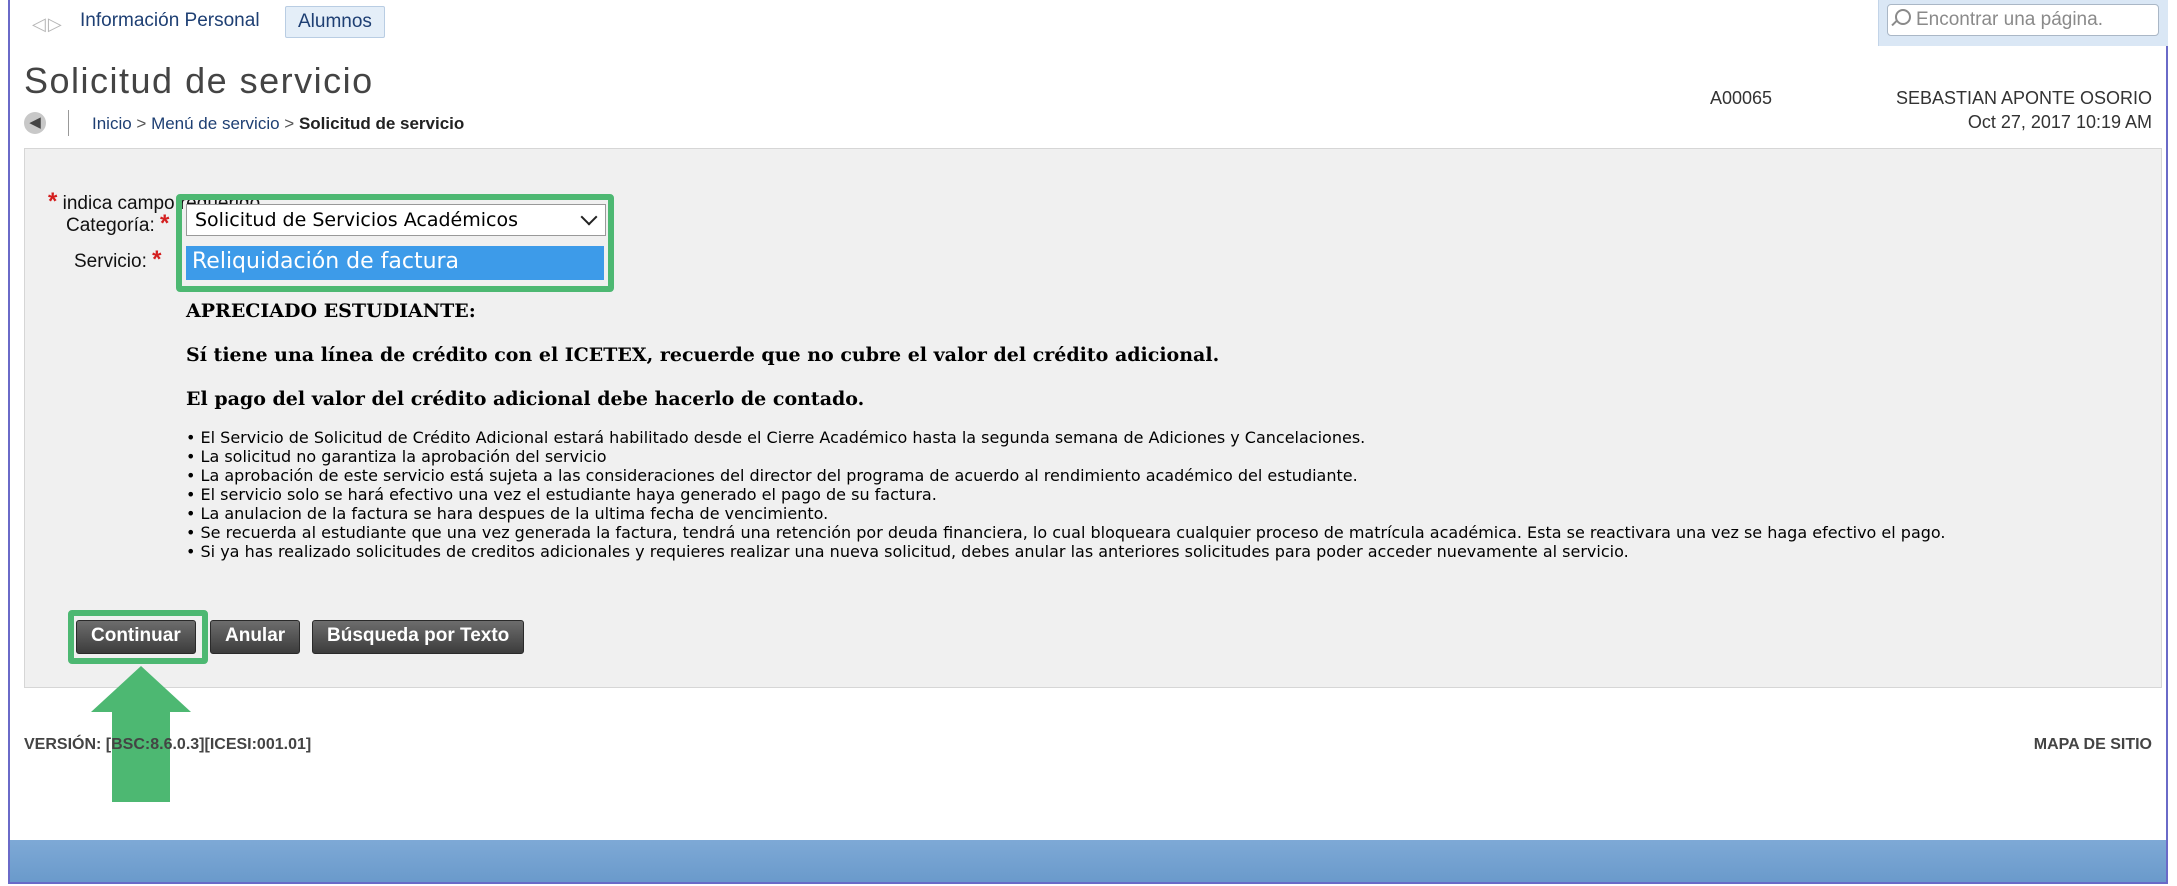 This screenshot has width=2177, height=886. Describe the element at coordinates (168, 744) in the screenshot. I see `version-text: VERSIÓN: [BSC:8.6.0.3][ICESI:001.01]` at that location.